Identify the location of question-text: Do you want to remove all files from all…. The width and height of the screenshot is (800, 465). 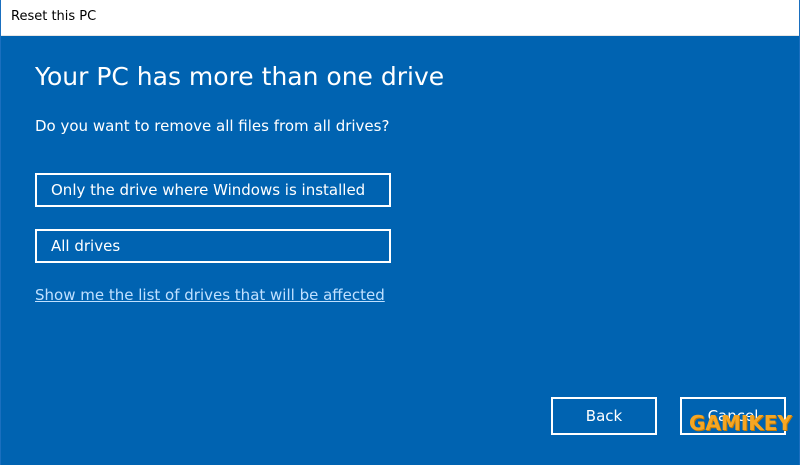
(212, 126).